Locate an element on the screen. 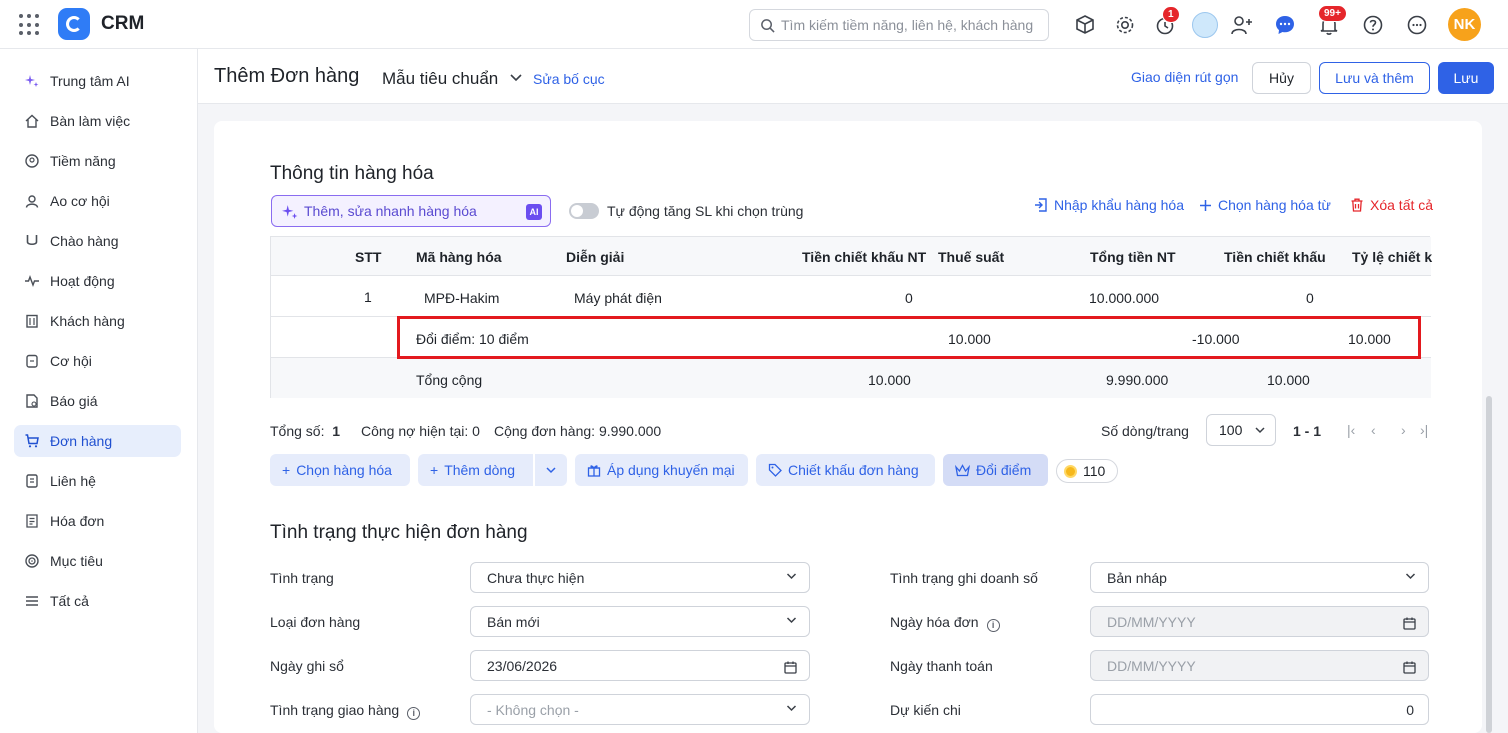 This screenshot has width=1508, height=733. sidebar-item-targets: Mục tiêu is located at coordinates (97, 561).